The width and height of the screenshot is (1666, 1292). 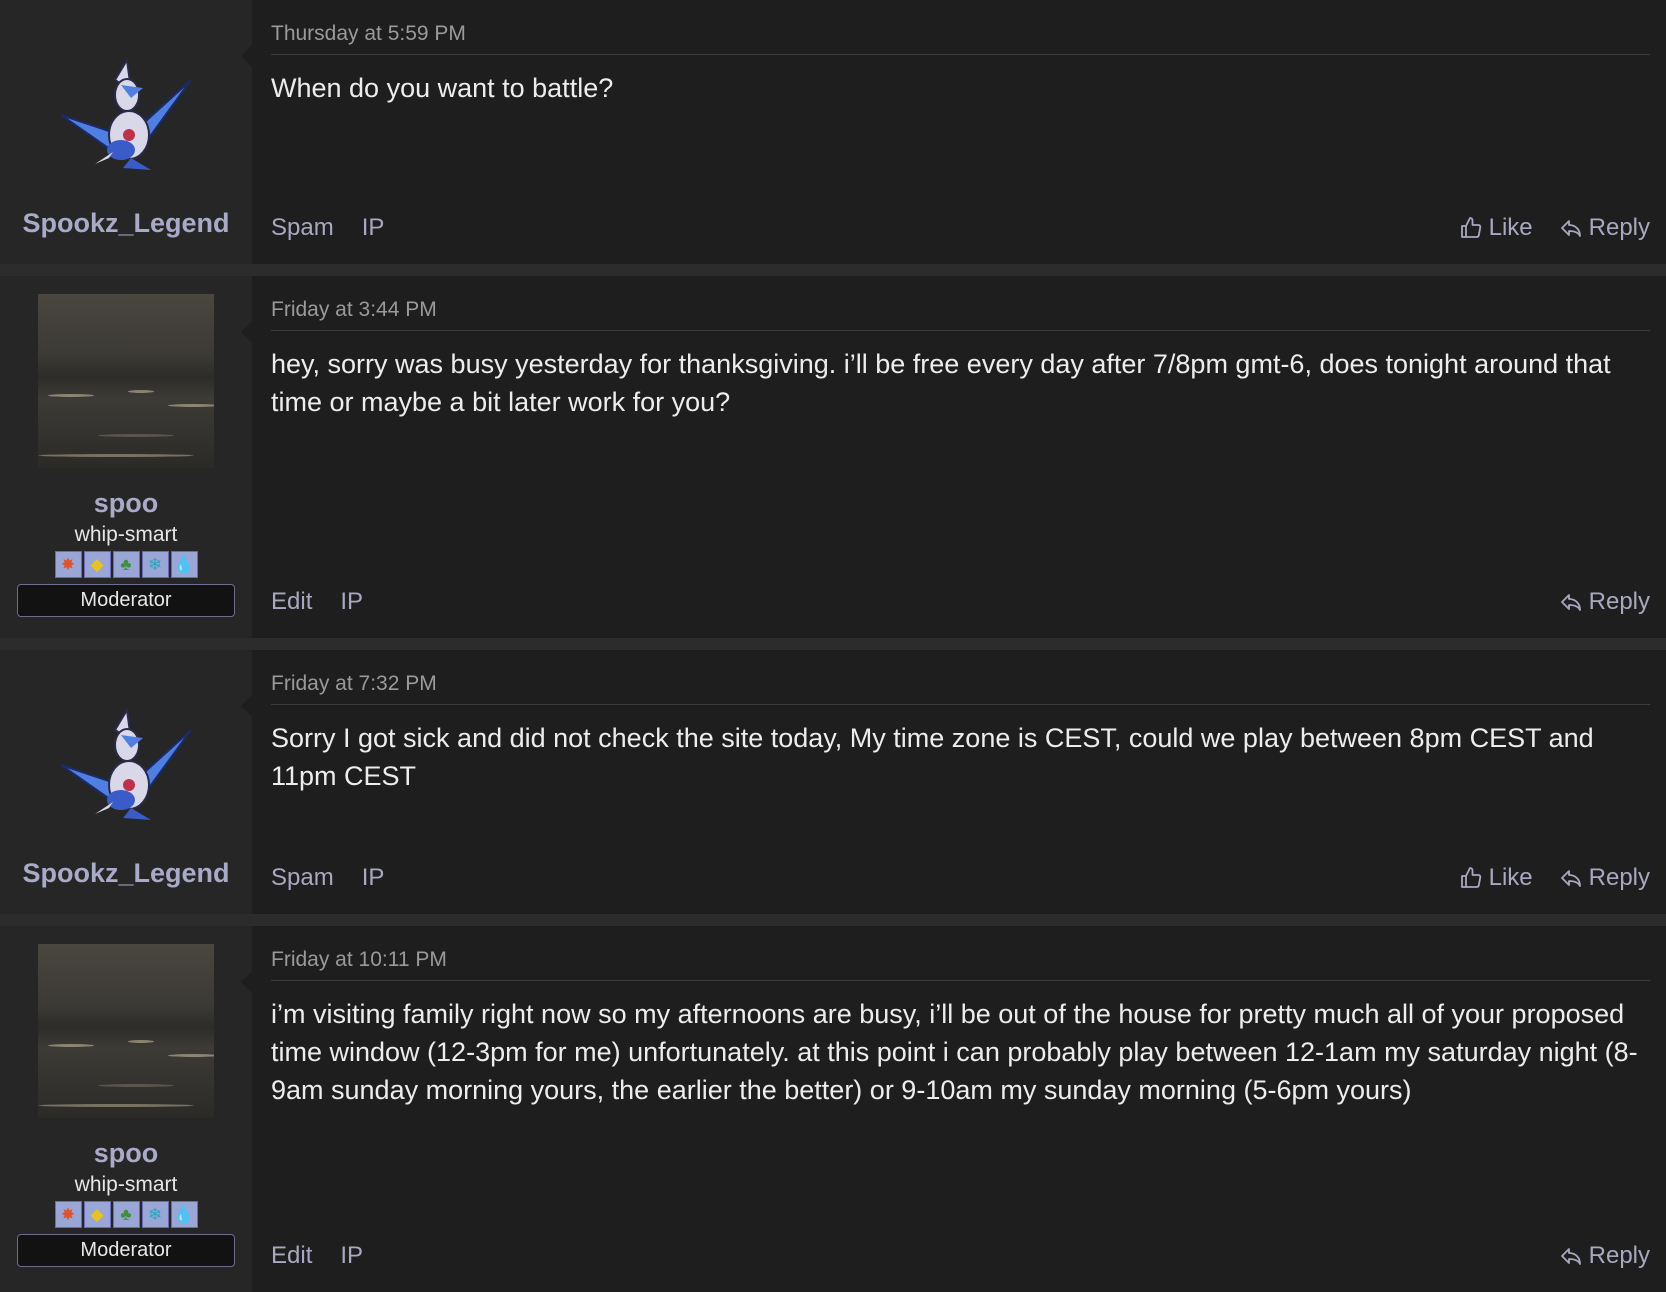 What do you see at coordinates (960, 314) in the screenshot?
I see `post-timestamp: Friday at 3:44 PM` at bounding box center [960, 314].